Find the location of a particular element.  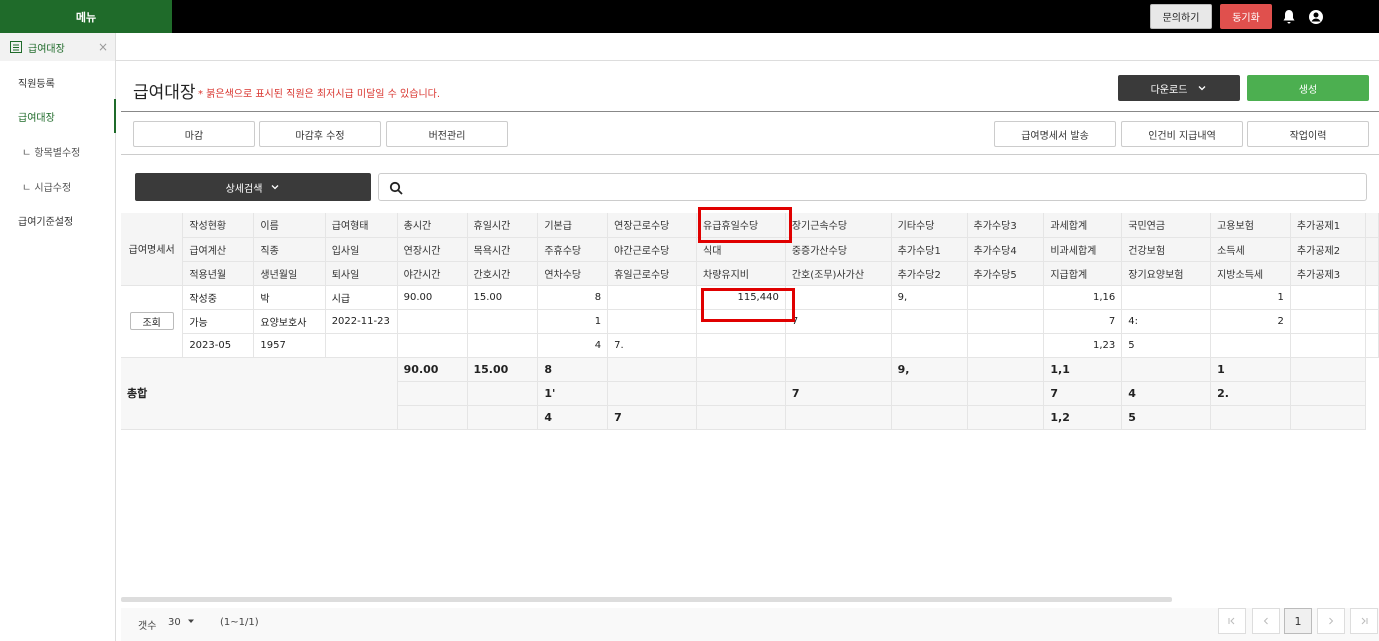

divider is located at coordinates (750, 111).